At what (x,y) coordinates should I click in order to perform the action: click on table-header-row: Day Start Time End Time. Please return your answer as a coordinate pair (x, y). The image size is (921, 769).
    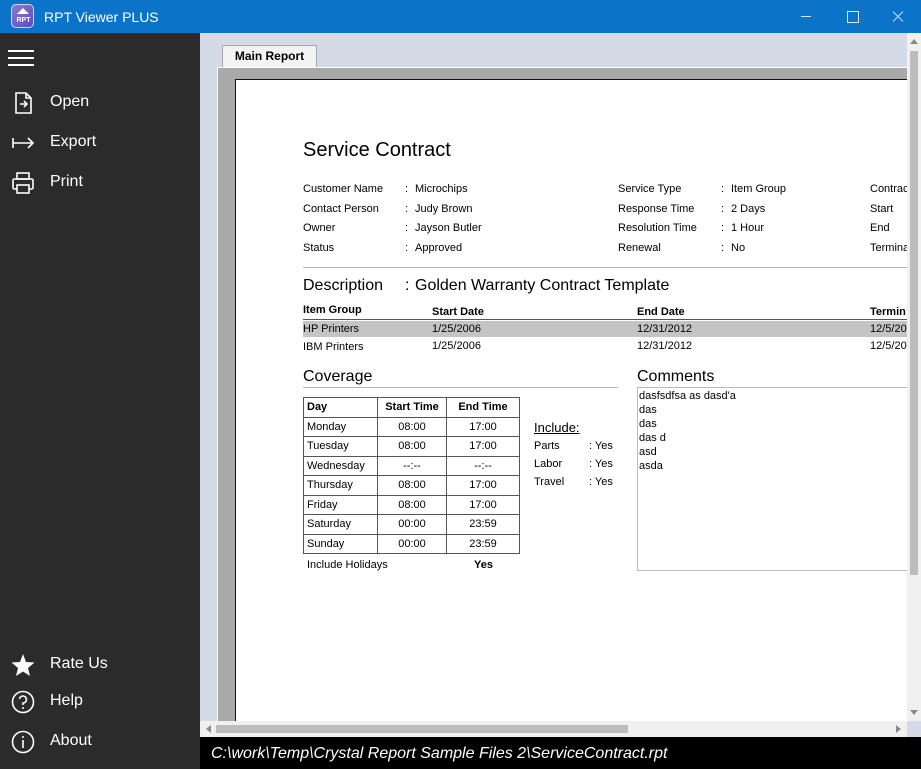
    Looking at the image, I should click on (411, 407).